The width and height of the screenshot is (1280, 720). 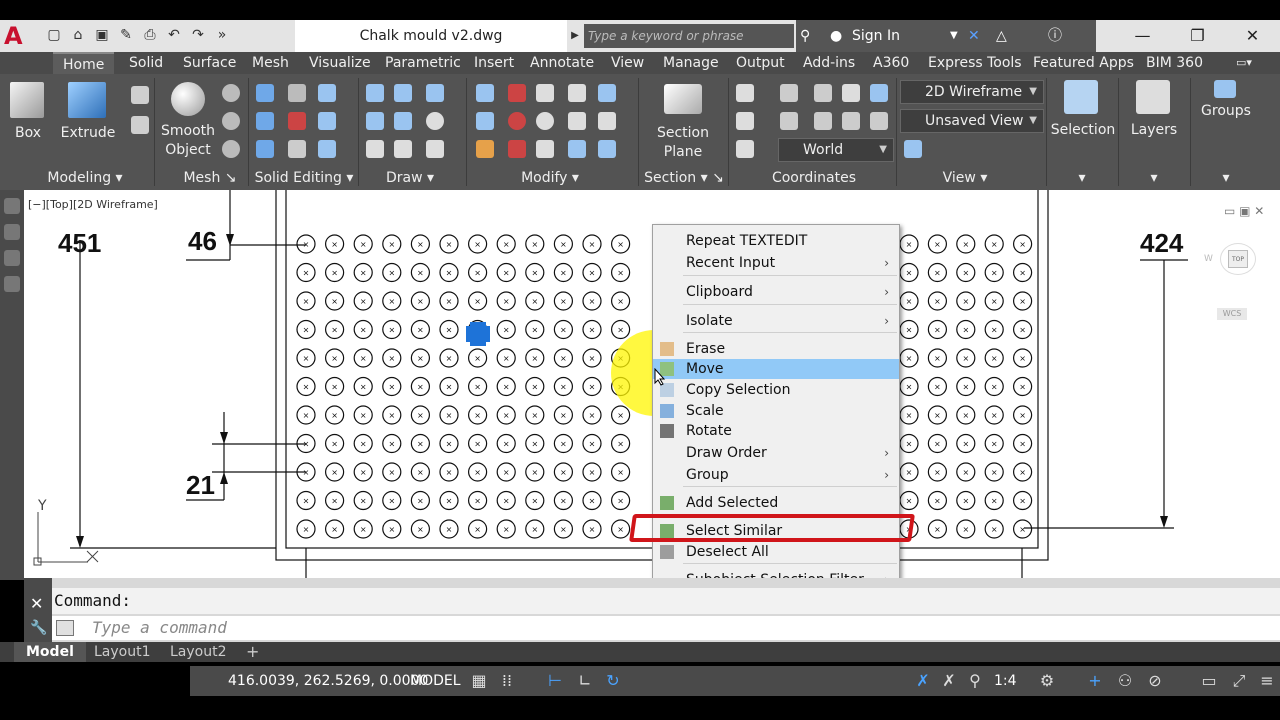 What do you see at coordinates (577, 121) in the screenshot?
I see `mirror-icon` at bounding box center [577, 121].